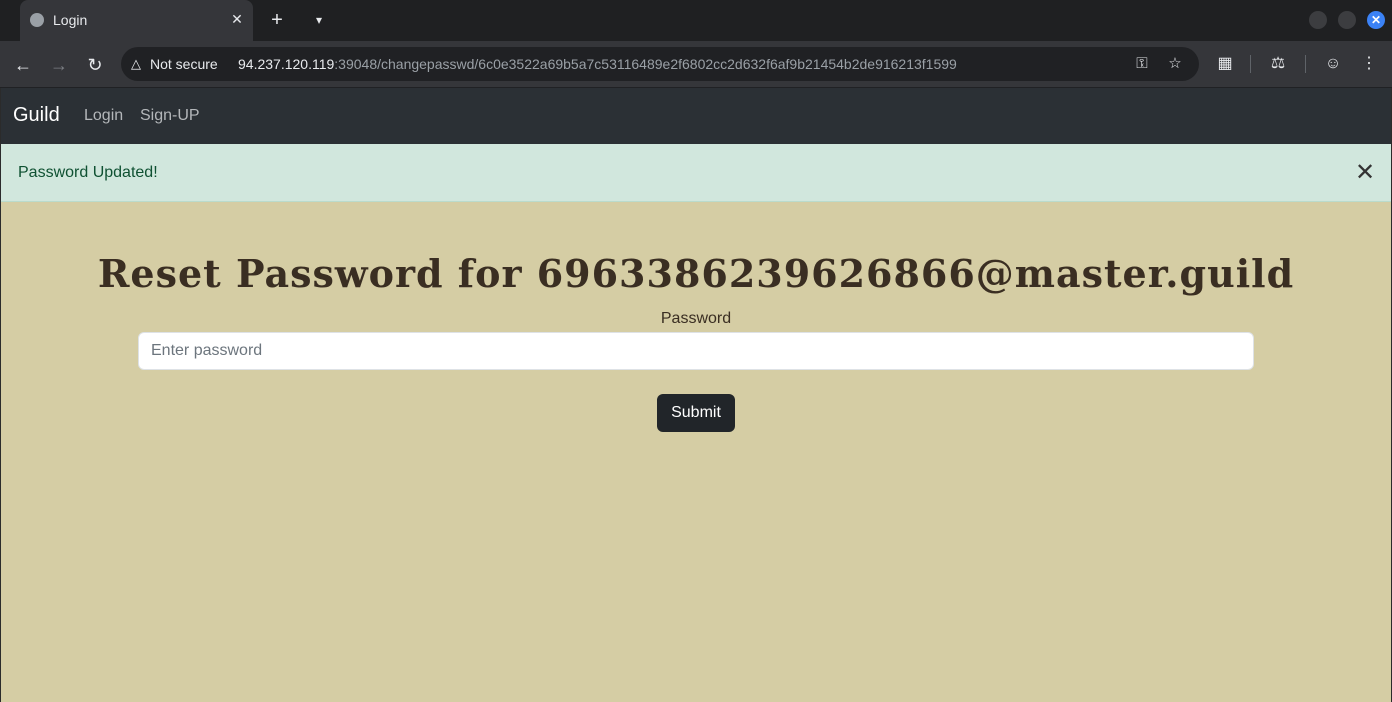  Describe the element at coordinates (319, 20) in the screenshot. I see `tab-search-button: ▾` at that location.